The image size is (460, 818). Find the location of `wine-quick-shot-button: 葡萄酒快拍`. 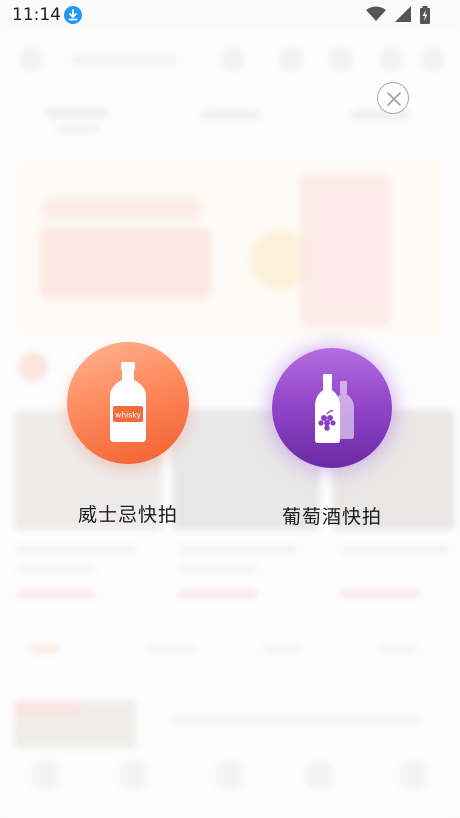

wine-quick-shot-button: 葡萄酒快拍 is located at coordinates (332, 438).